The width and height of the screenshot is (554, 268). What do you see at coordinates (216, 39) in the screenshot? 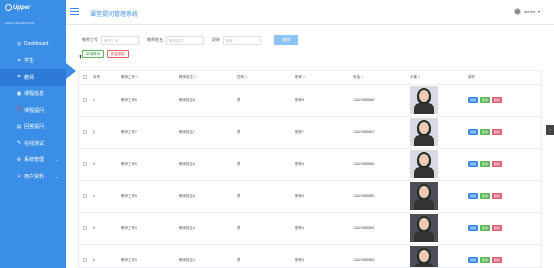
I see `search-label-title: 职称` at bounding box center [216, 39].